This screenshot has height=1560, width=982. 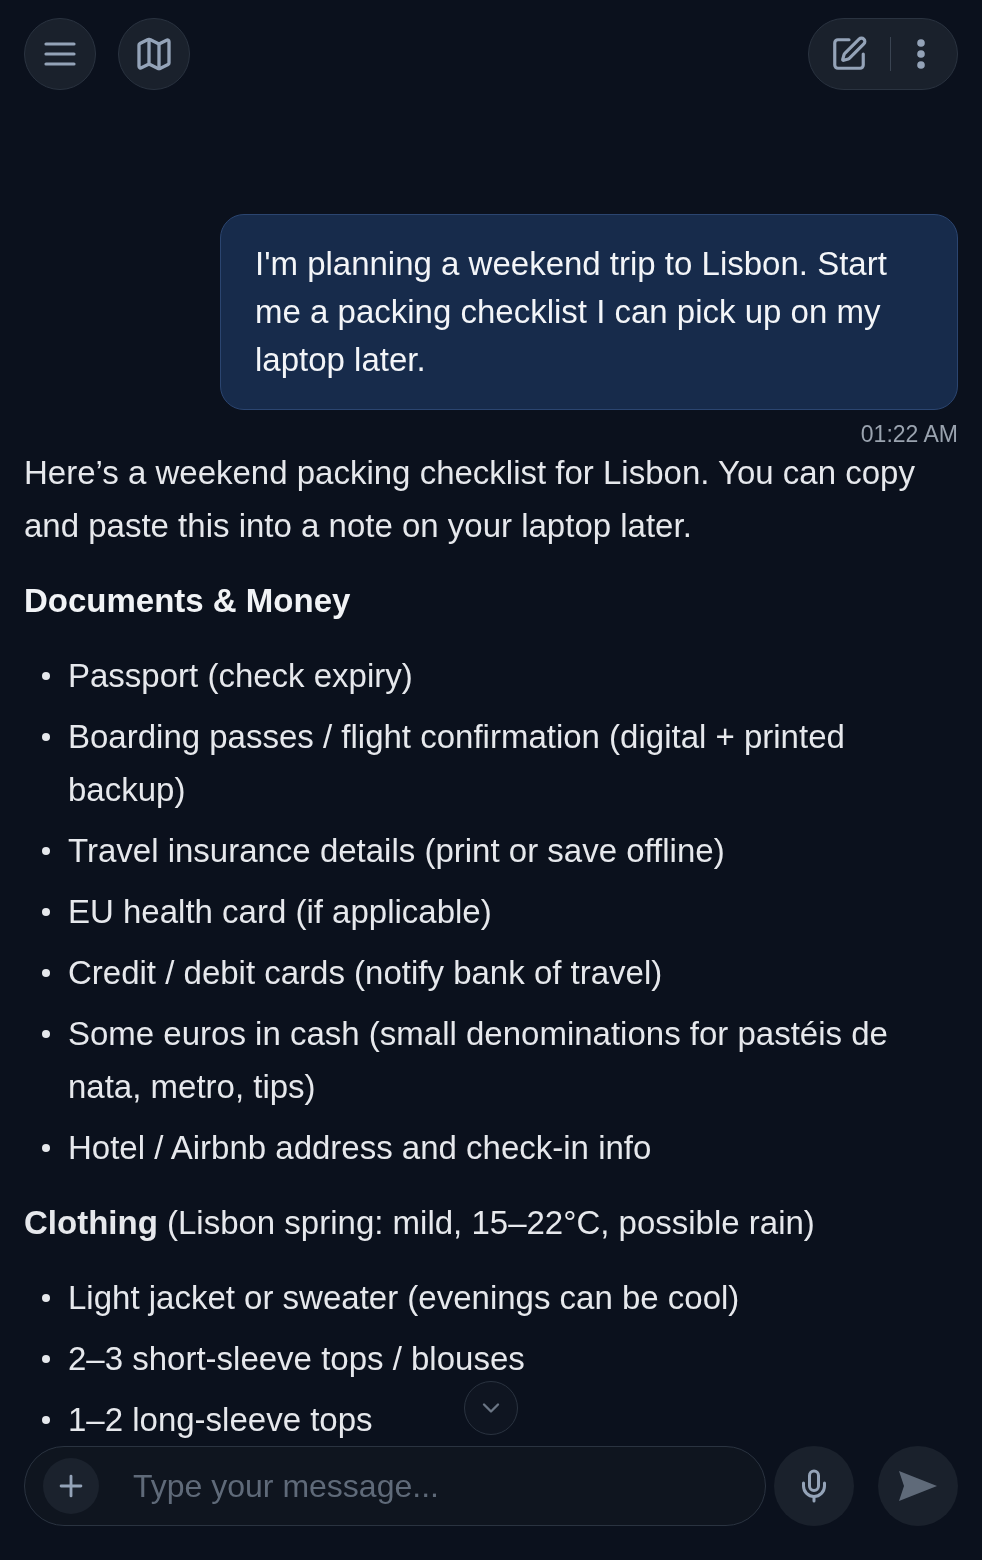 What do you see at coordinates (240, 676) in the screenshot?
I see `list-item-text: Passport (check expiry)` at bounding box center [240, 676].